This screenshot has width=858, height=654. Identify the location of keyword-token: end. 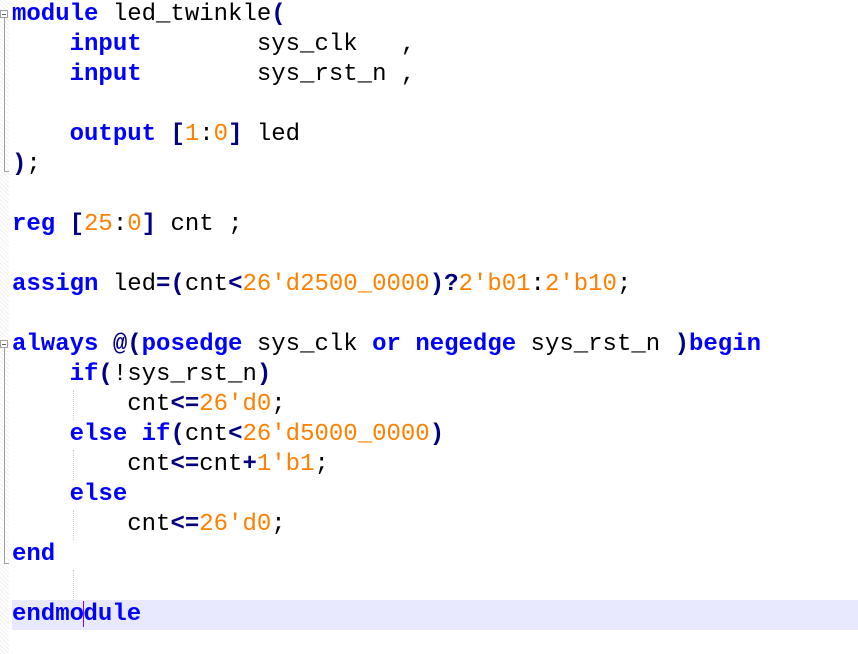
(34, 554).